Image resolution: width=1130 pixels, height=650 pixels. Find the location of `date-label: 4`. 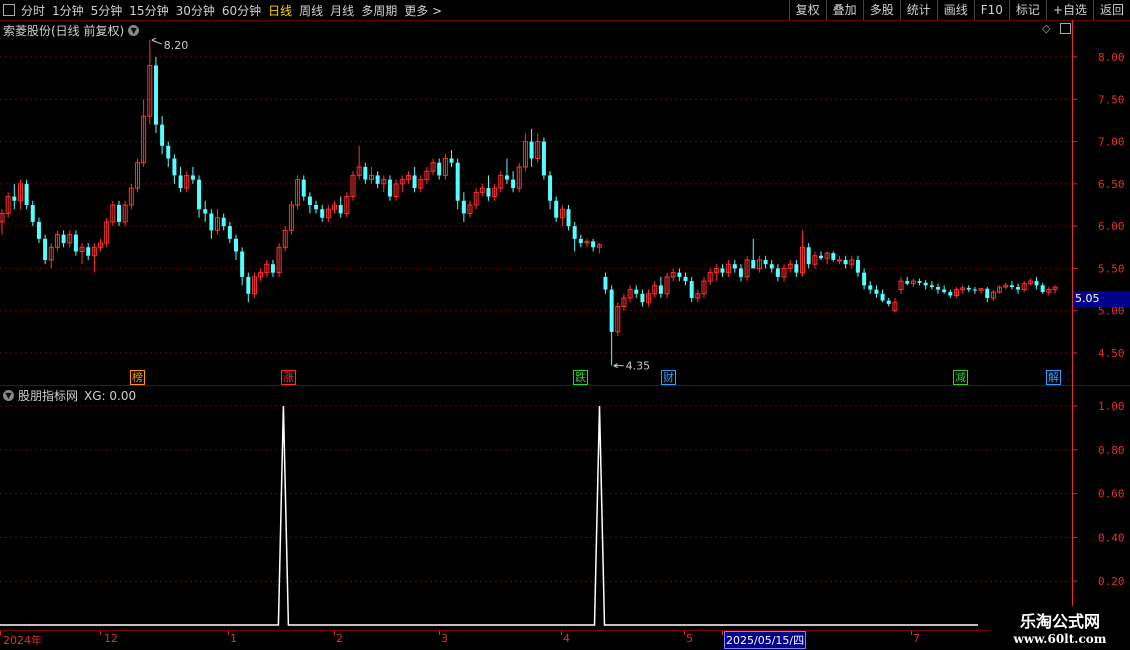

date-label: 4 is located at coordinates (566, 638).